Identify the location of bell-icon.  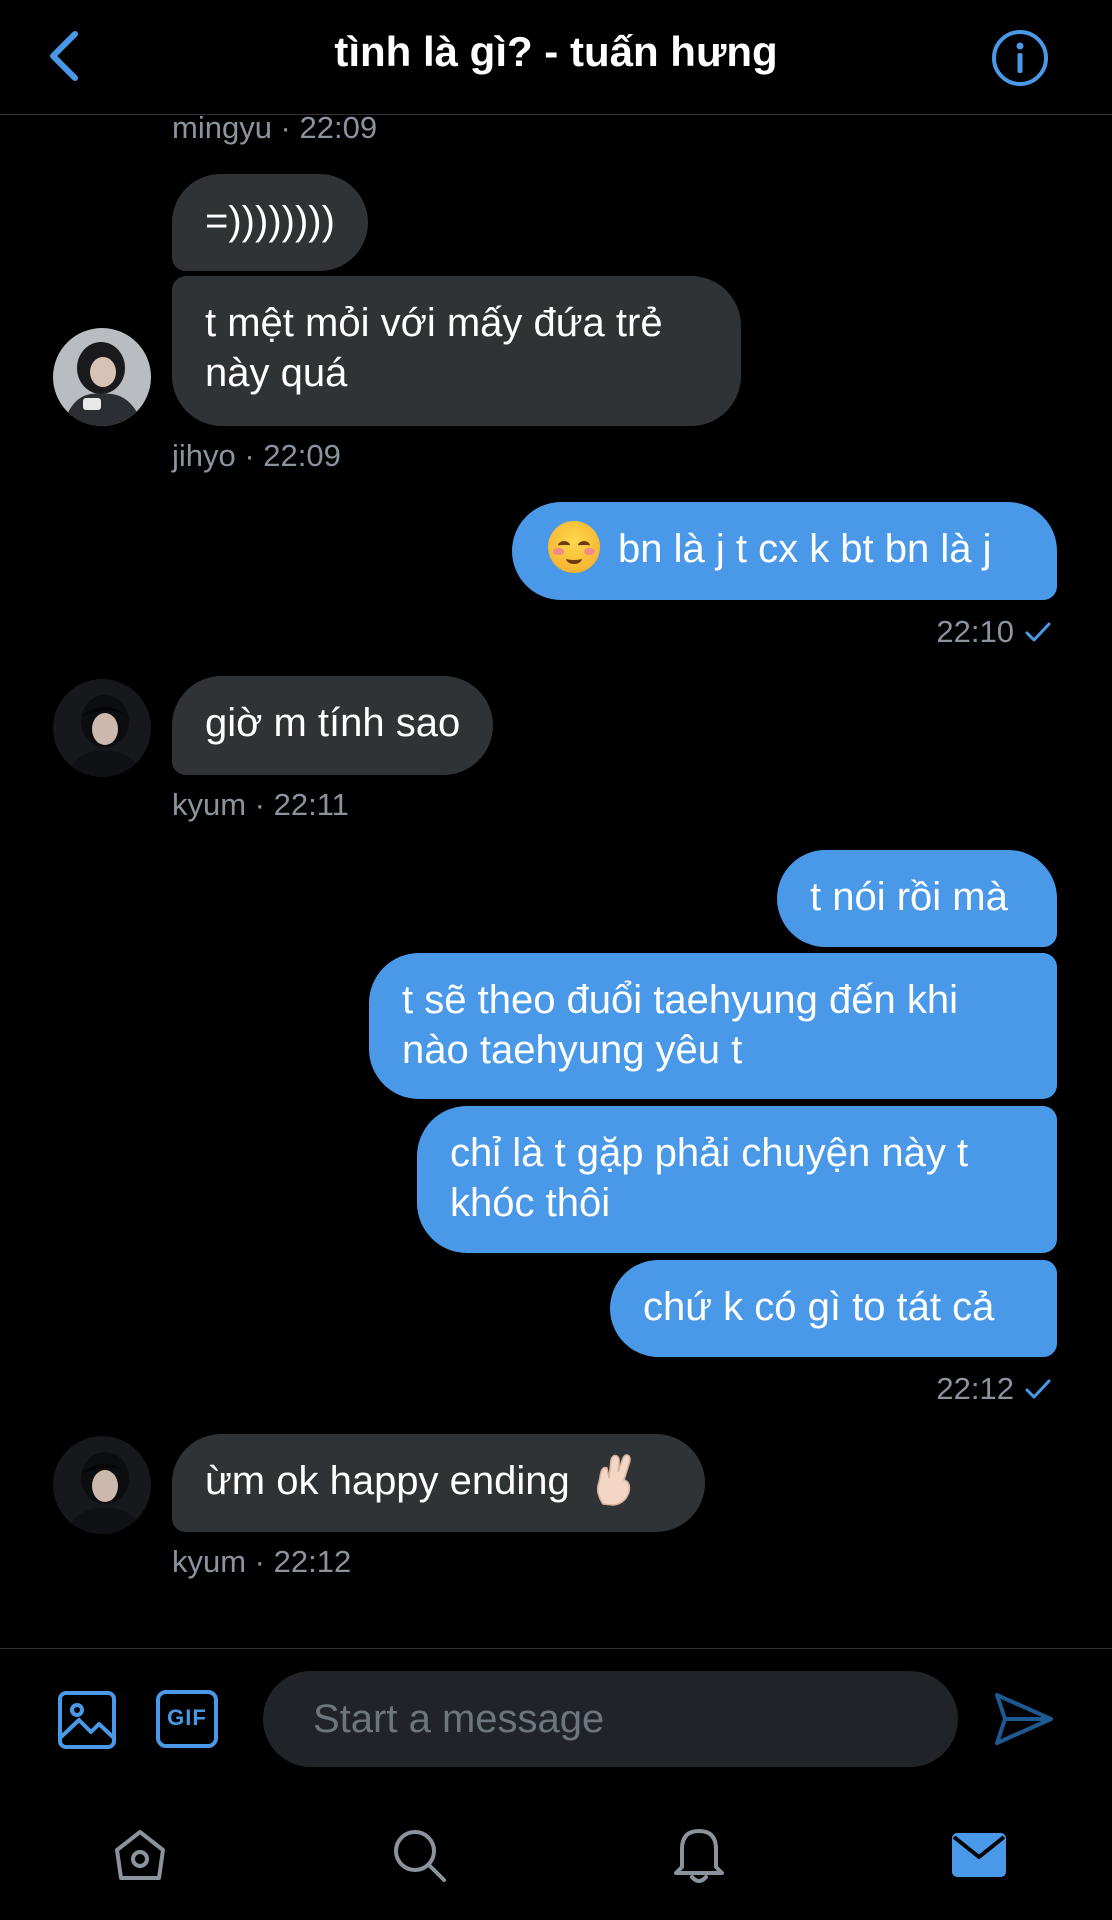
(699, 1856).